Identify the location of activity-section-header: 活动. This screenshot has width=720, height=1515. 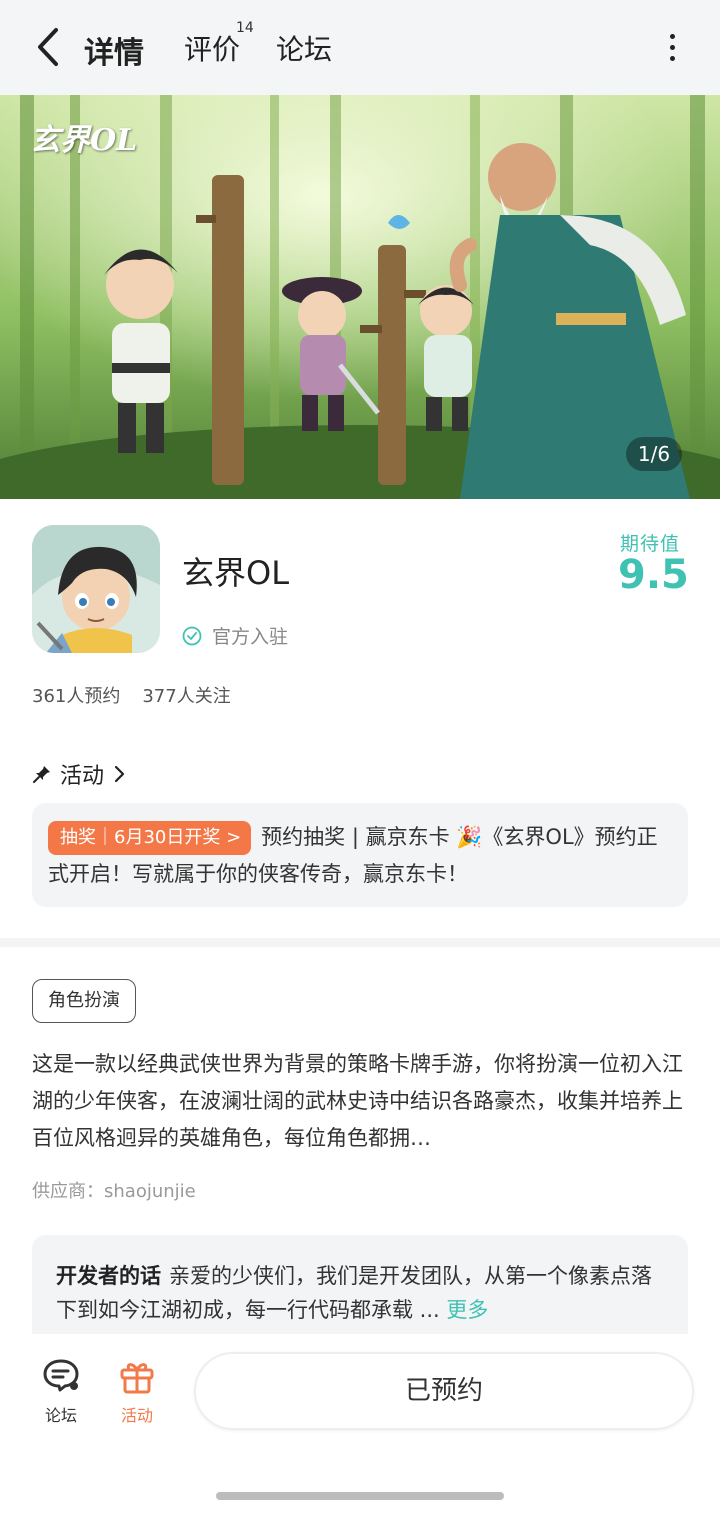
(79, 774).